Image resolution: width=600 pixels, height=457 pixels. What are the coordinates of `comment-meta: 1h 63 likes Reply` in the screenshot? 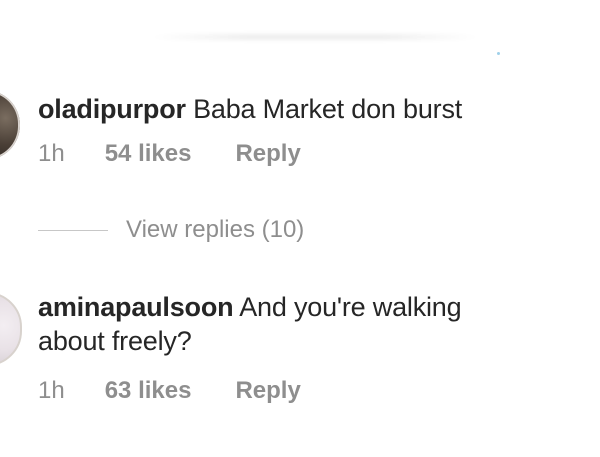 It's located at (169, 391).